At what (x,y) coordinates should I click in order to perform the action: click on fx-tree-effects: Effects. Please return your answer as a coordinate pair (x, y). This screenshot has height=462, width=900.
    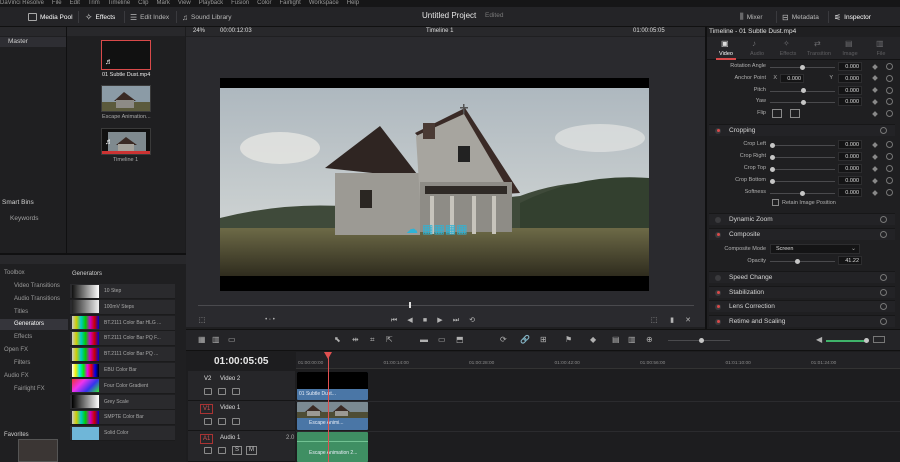
    Looking at the image, I should click on (23, 337).